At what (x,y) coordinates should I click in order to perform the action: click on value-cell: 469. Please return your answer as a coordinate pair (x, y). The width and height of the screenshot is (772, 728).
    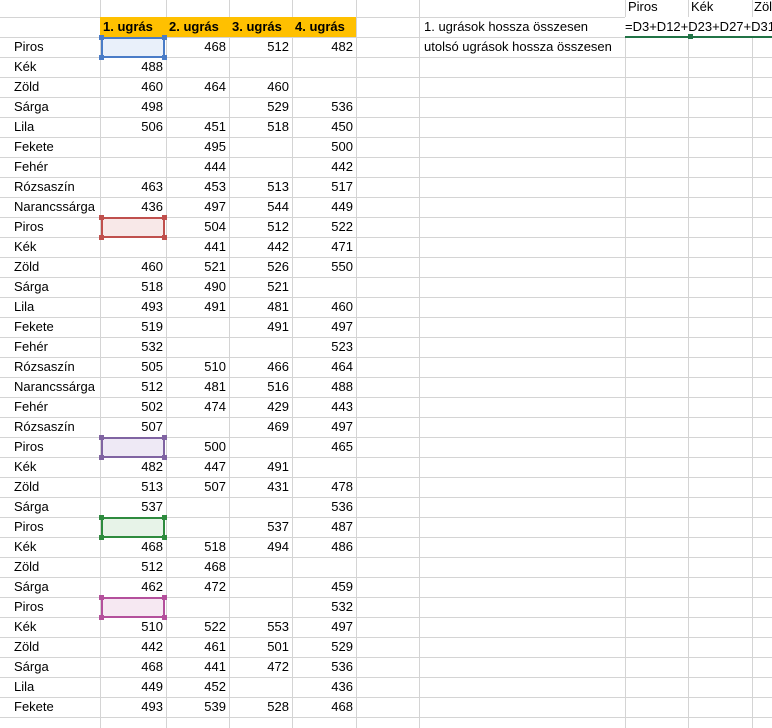
    Looking at the image, I should click on (260, 427).